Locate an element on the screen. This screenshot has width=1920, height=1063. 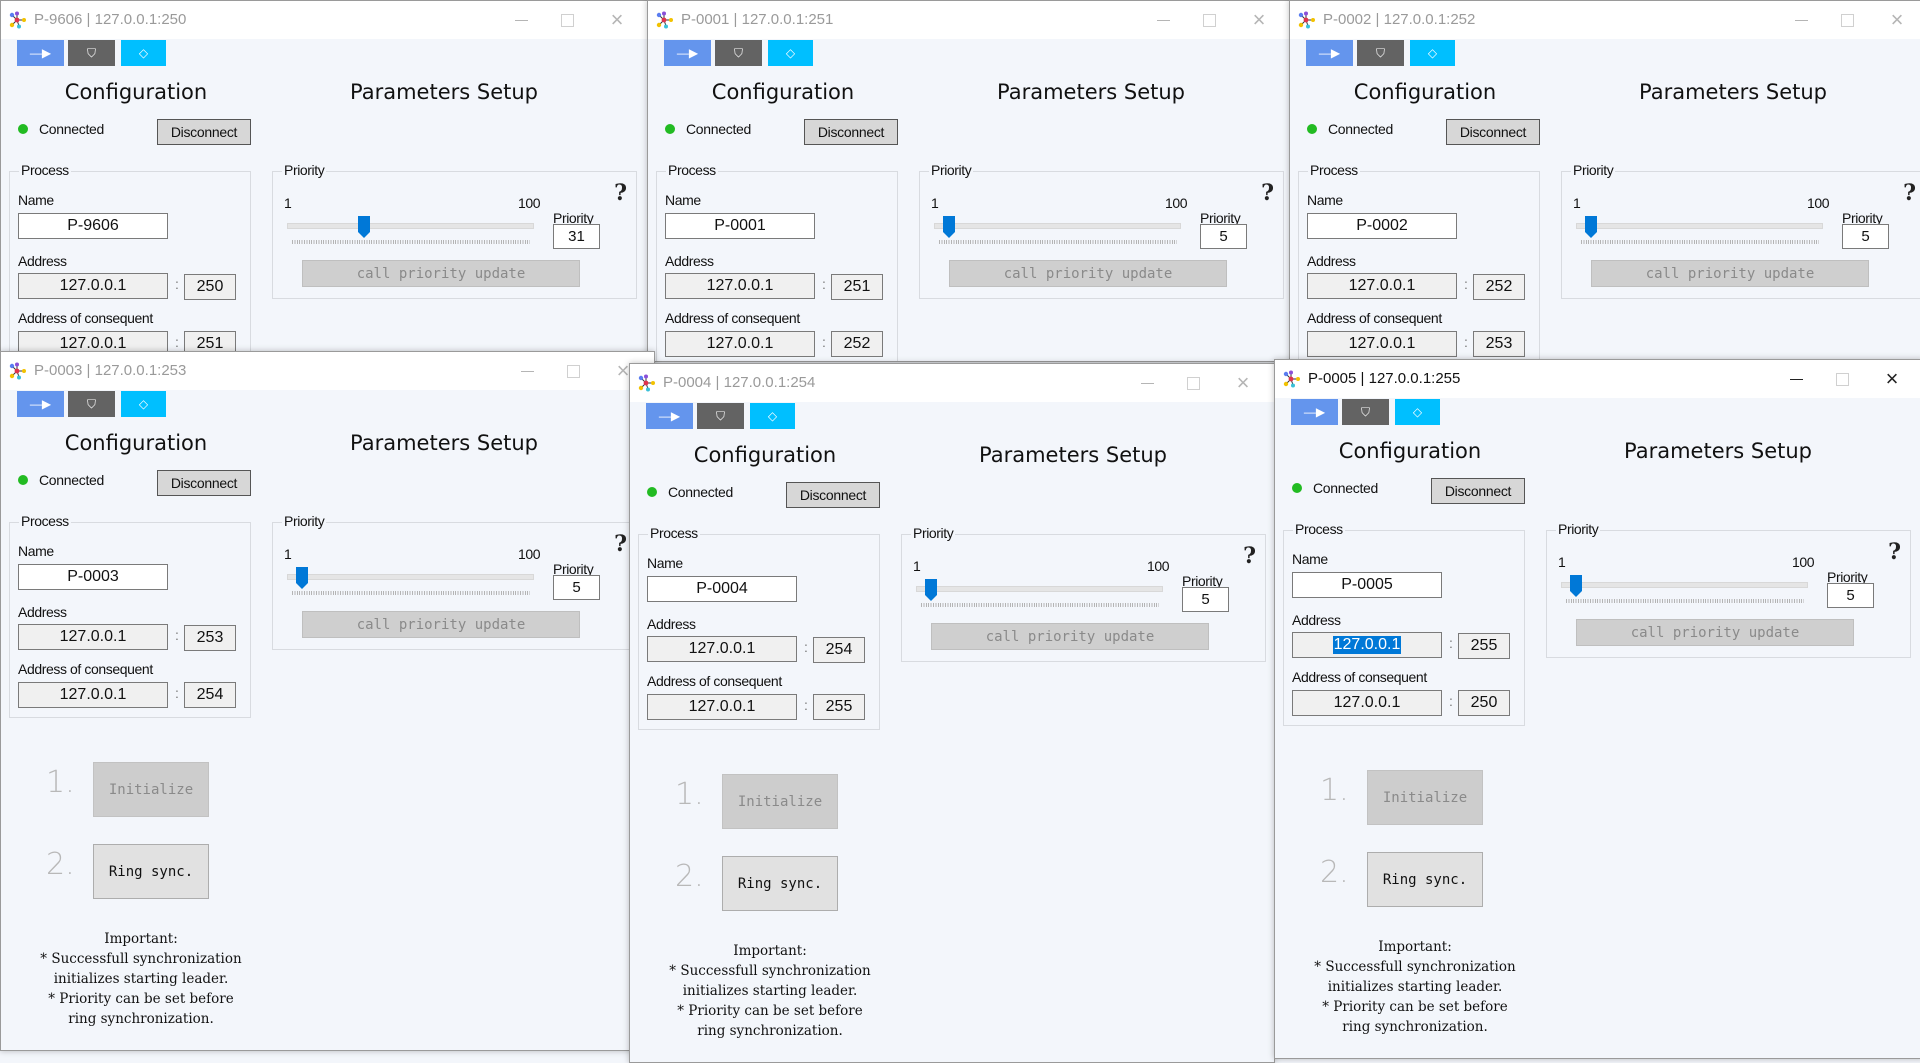
title-bar: P-9606 | 127.0.0.1:250 × is located at coordinates (324, 20).